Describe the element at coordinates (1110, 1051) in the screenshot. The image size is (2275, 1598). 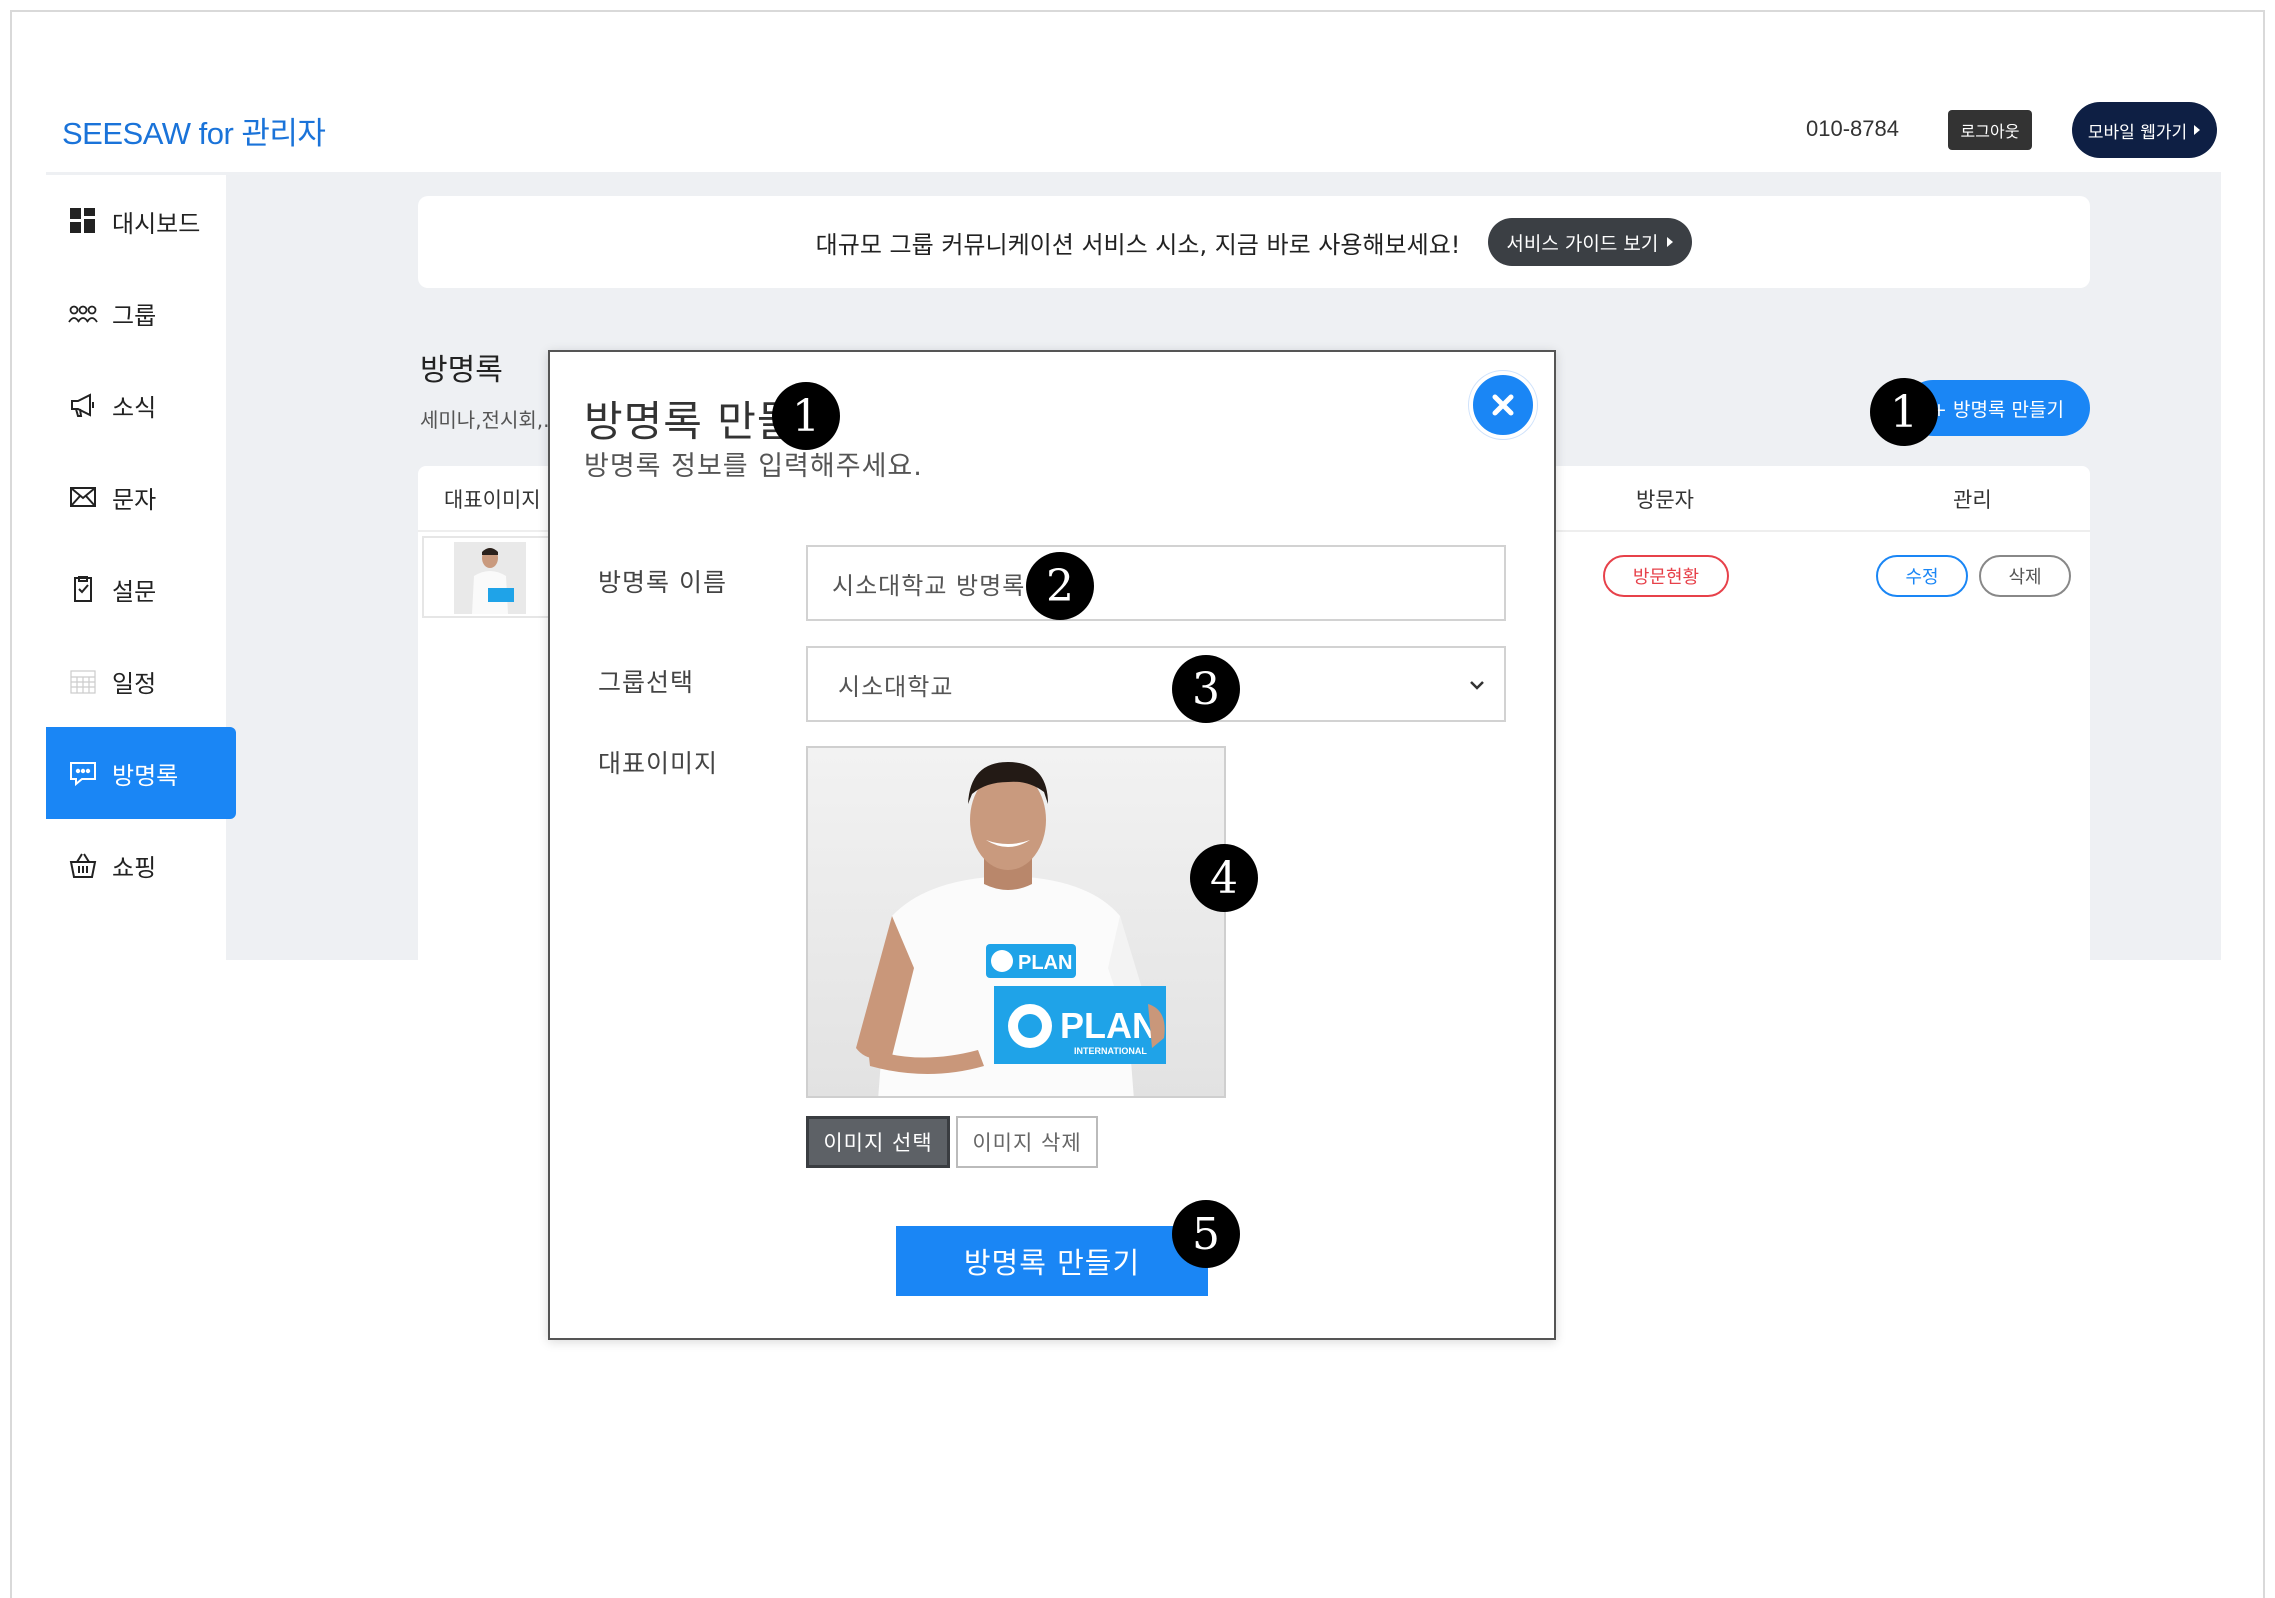
I see `sign-subtext: INTERNATIONAL` at that location.